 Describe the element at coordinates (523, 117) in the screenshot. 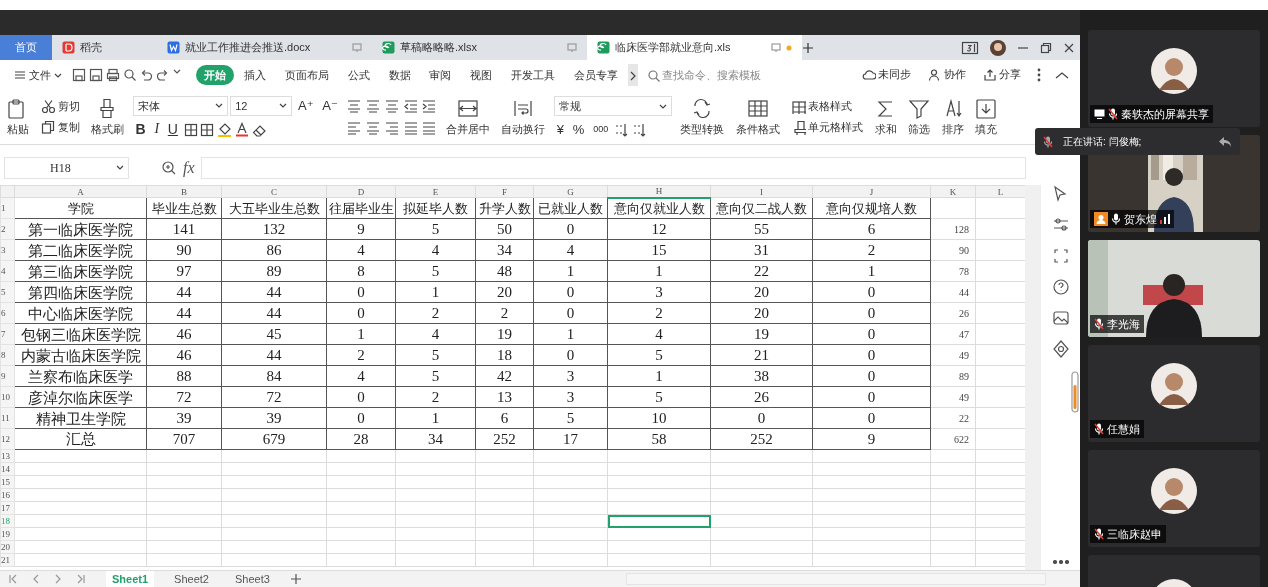

I see `wrap-text-button: 自动换行` at that location.